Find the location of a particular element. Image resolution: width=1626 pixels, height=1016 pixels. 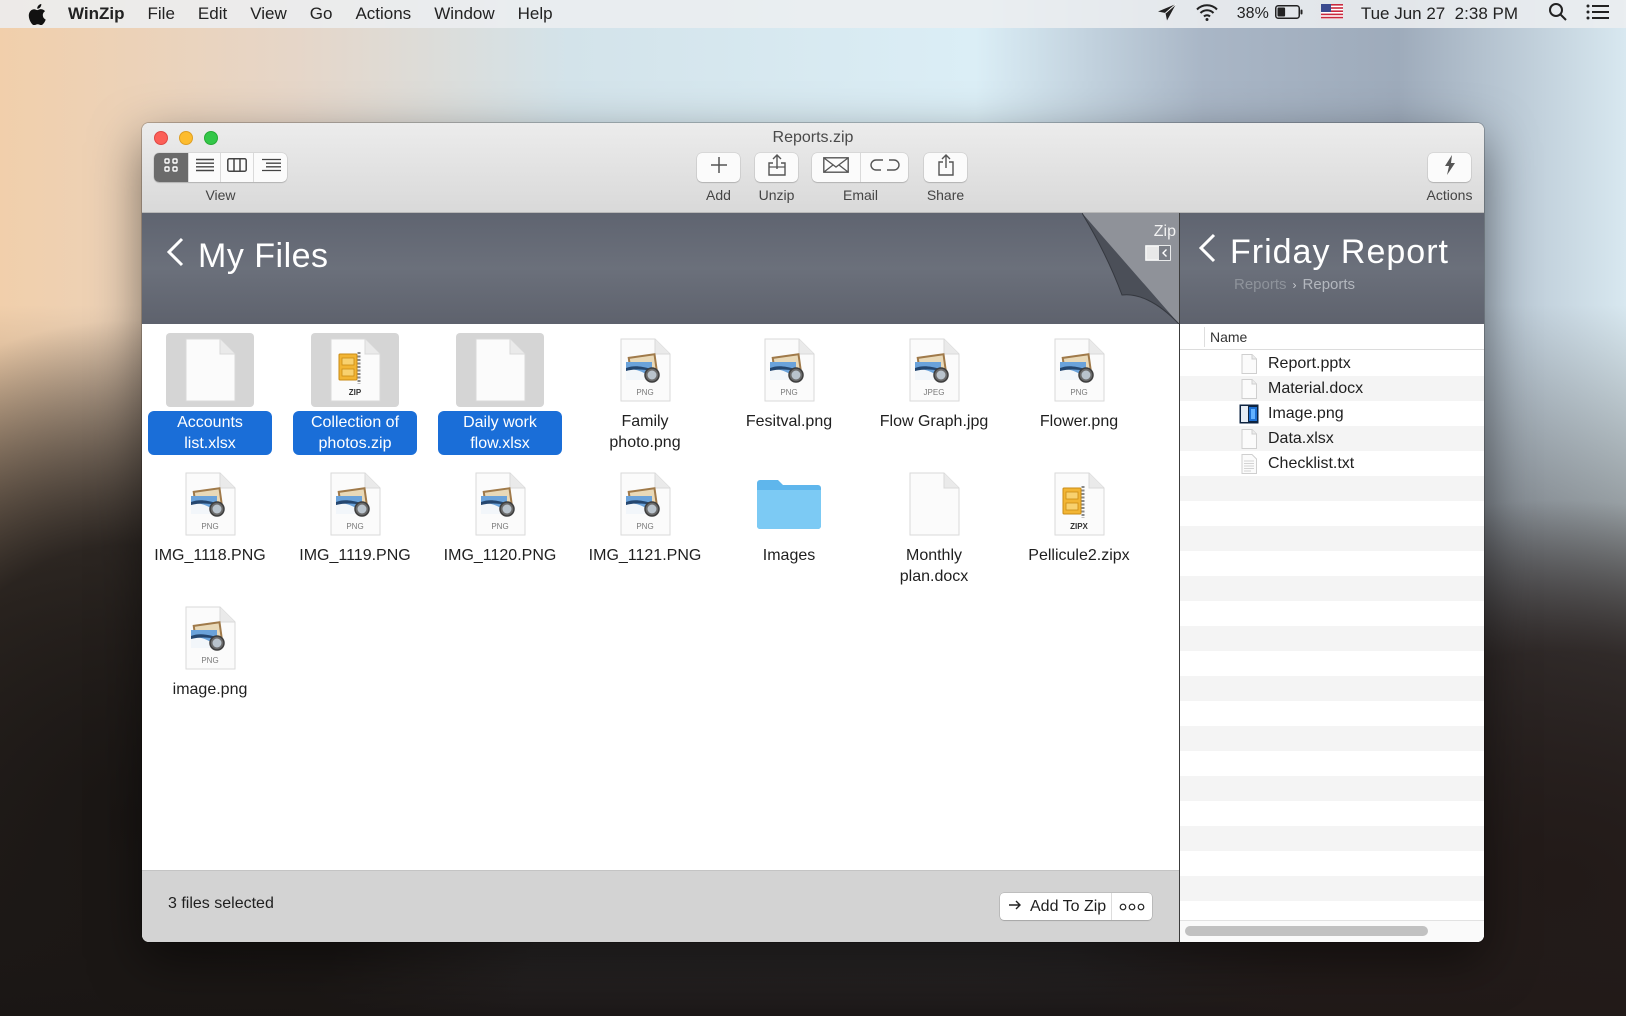

menu-go: Go is located at coordinates (321, 14).